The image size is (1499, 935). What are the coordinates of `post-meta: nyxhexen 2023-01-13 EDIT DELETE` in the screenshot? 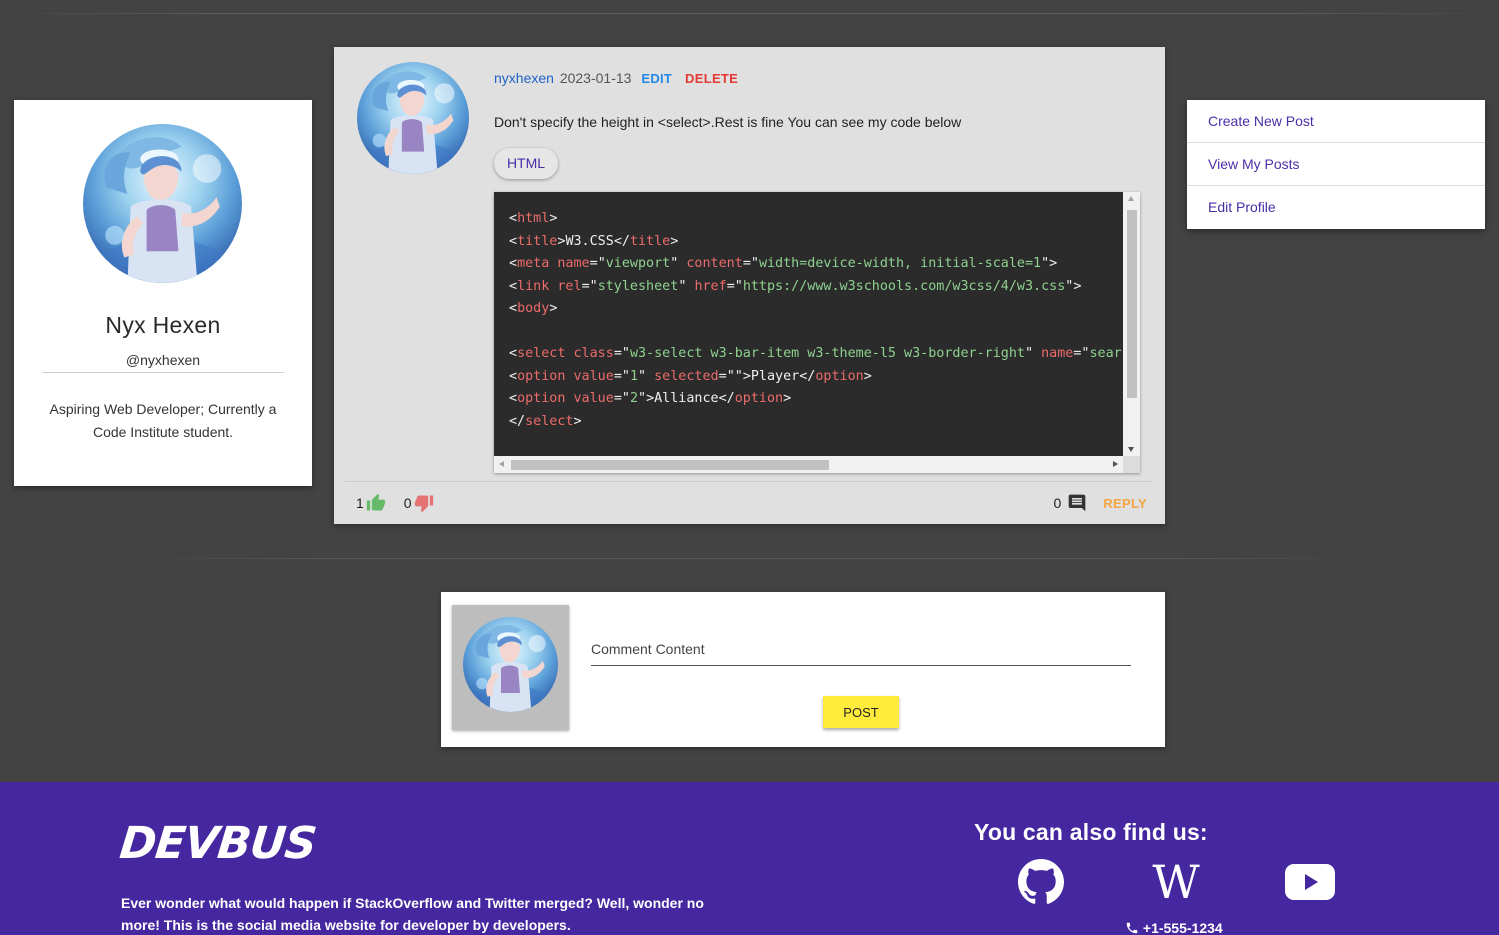 It's located at (616, 78).